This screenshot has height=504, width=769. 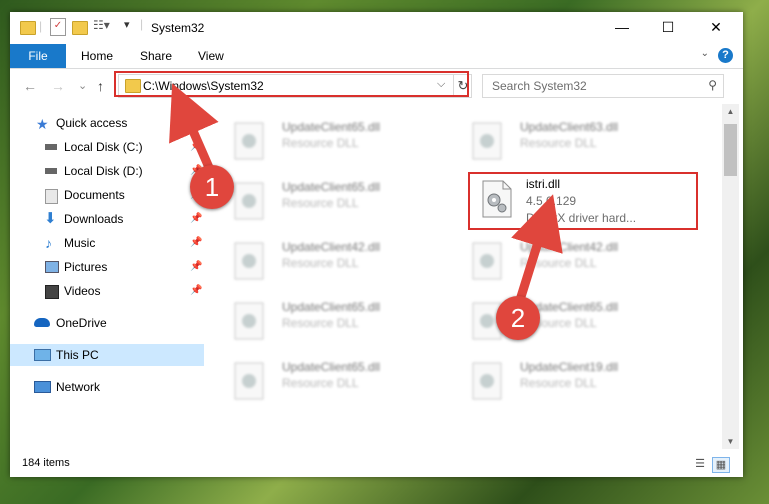 I want to click on annotation-marker-1: 1, so click(x=212, y=187).